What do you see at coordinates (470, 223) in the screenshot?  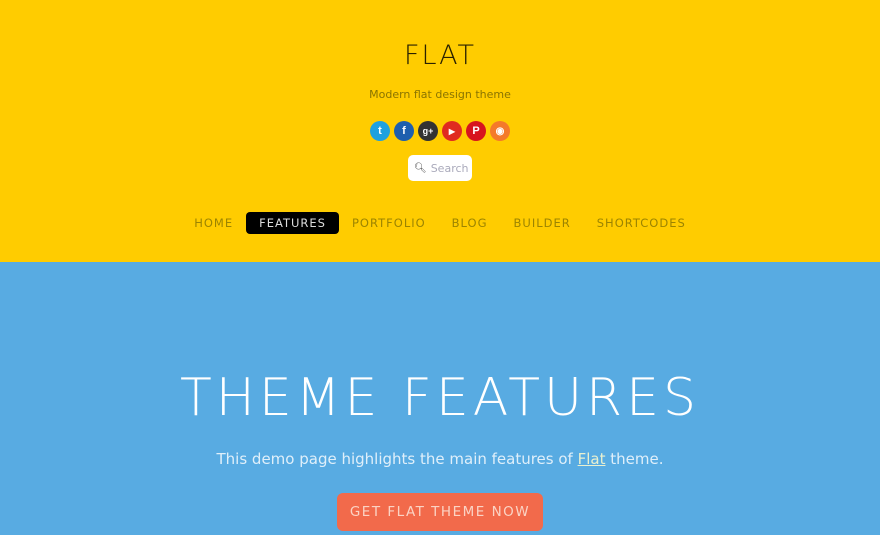 I see `nav-item-blog: BLOG` at bounding box center [470, 223].